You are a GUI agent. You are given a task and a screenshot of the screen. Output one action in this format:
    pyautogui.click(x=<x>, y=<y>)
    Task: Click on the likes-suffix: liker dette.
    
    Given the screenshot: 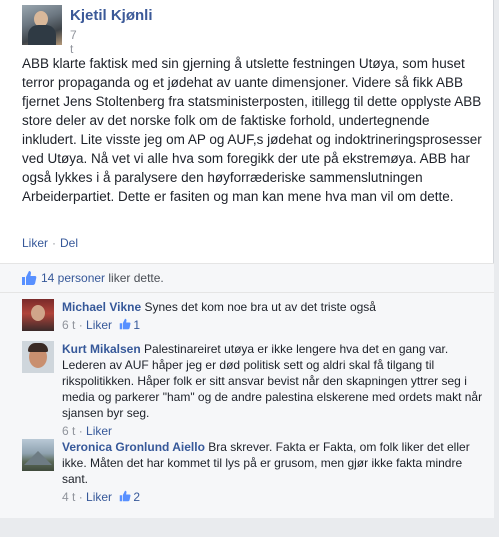 What is the action you would take?
    pyautogui.click(x=134, y=278)
    